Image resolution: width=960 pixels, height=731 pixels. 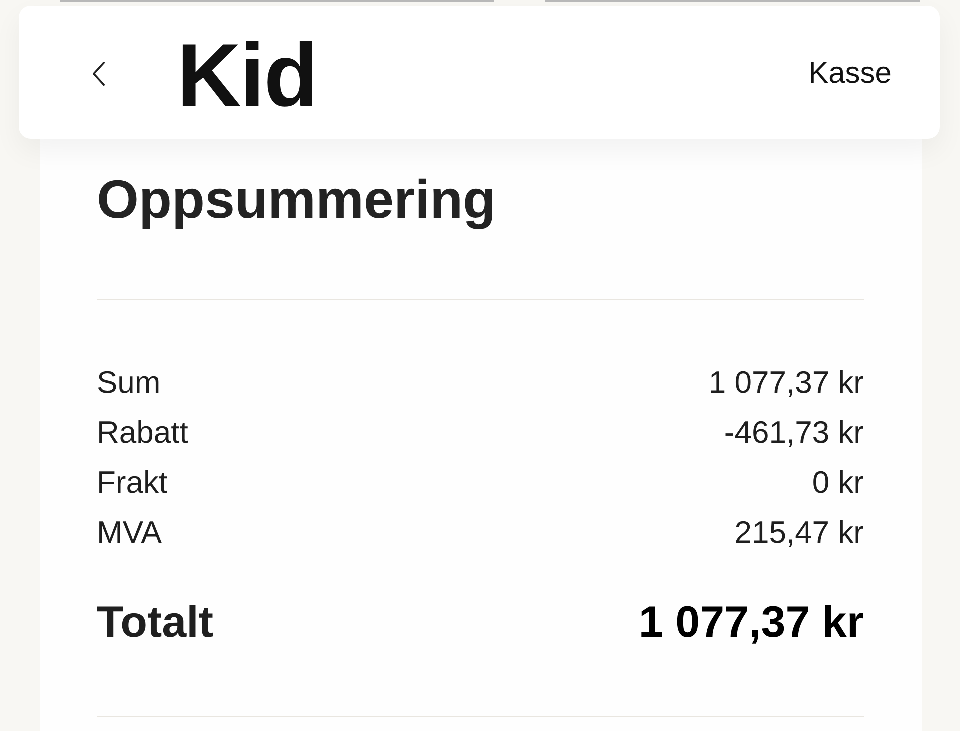 I want to click on summary-label: Frakt, so click(x=132, y=483).